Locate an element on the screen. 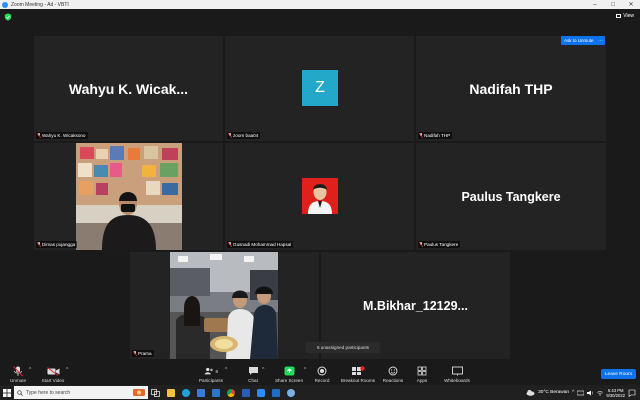  video-tile-zoom: Z zoom baa04 is located at coordinates (319, 88).